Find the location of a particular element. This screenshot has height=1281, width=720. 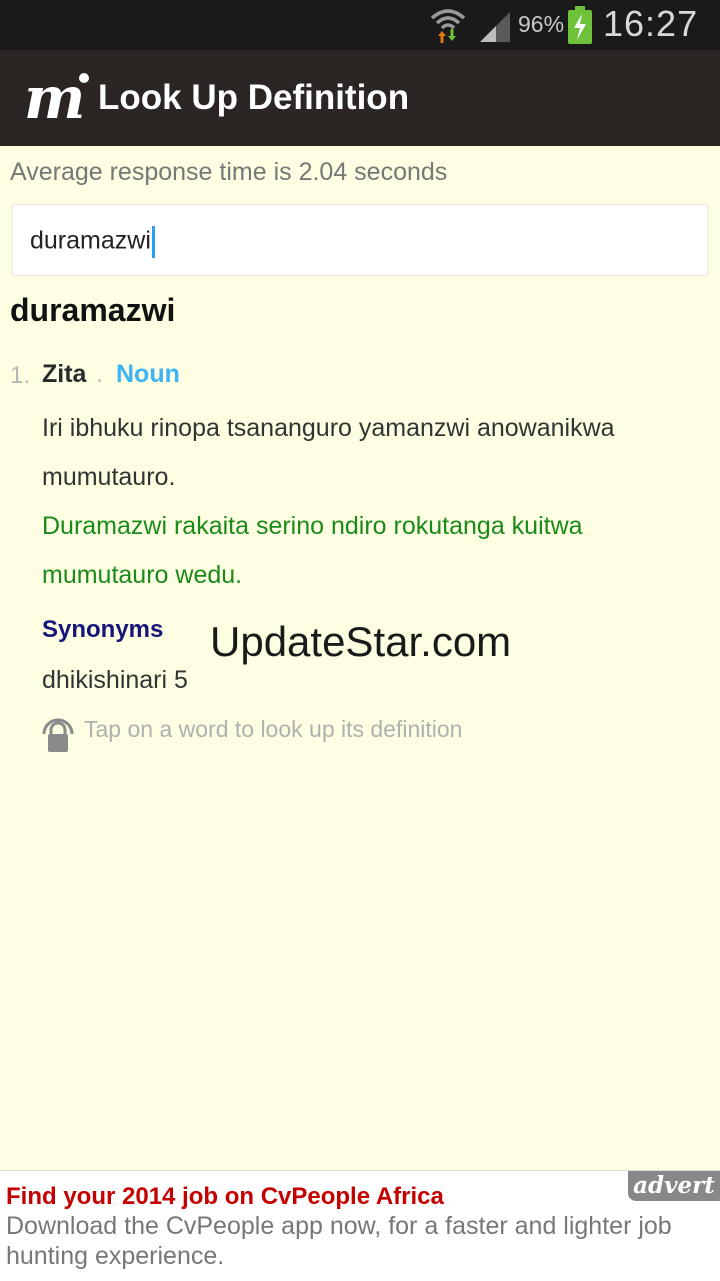

battery-charging-icon is located at coordinates (580, 25).